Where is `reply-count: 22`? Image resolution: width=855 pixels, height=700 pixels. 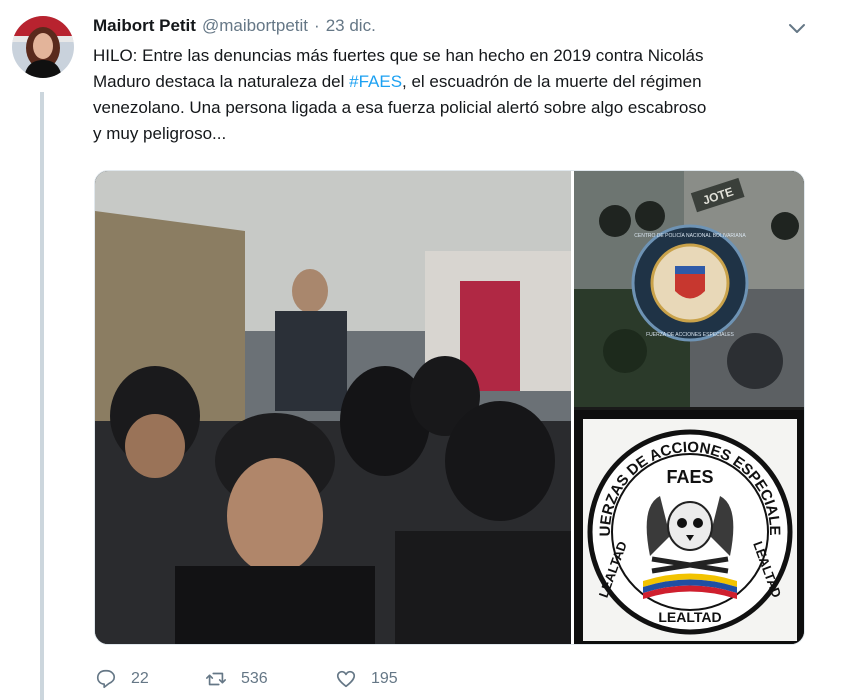 reply-count: 22 is located at coordinates (140, 678).